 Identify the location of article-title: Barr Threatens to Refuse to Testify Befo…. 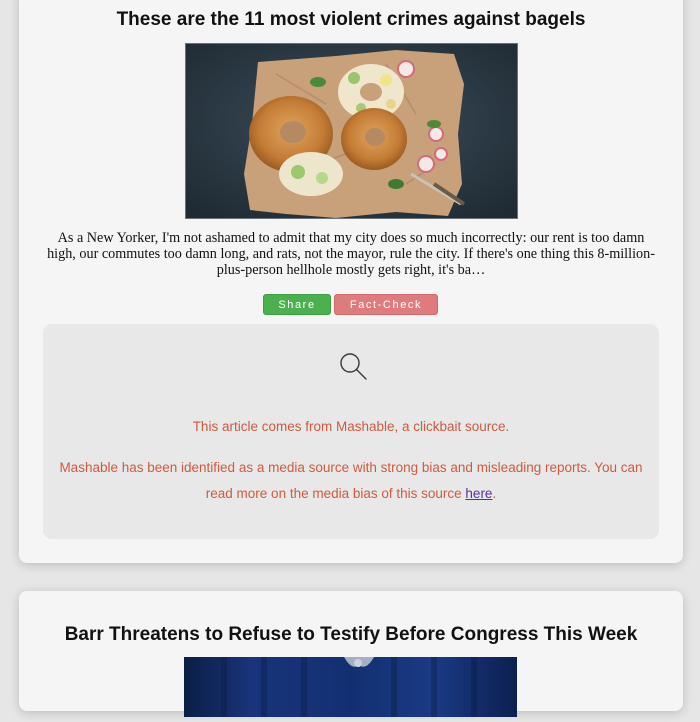
(351, 635).